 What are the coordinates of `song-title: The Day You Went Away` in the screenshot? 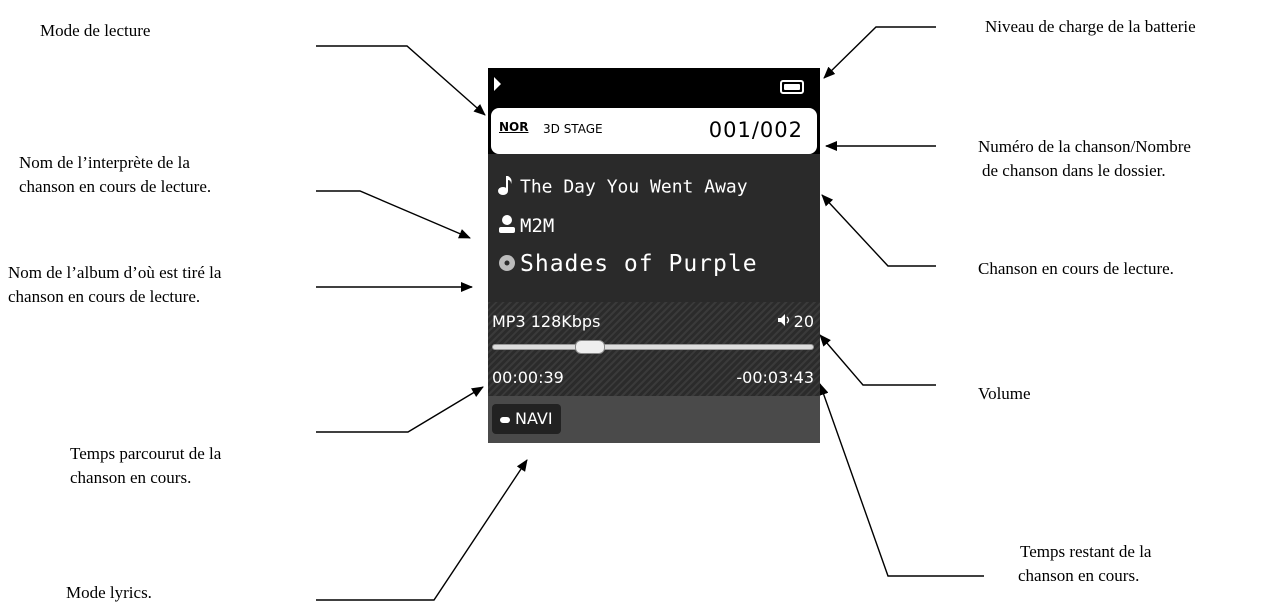 It's located at (634, 187).